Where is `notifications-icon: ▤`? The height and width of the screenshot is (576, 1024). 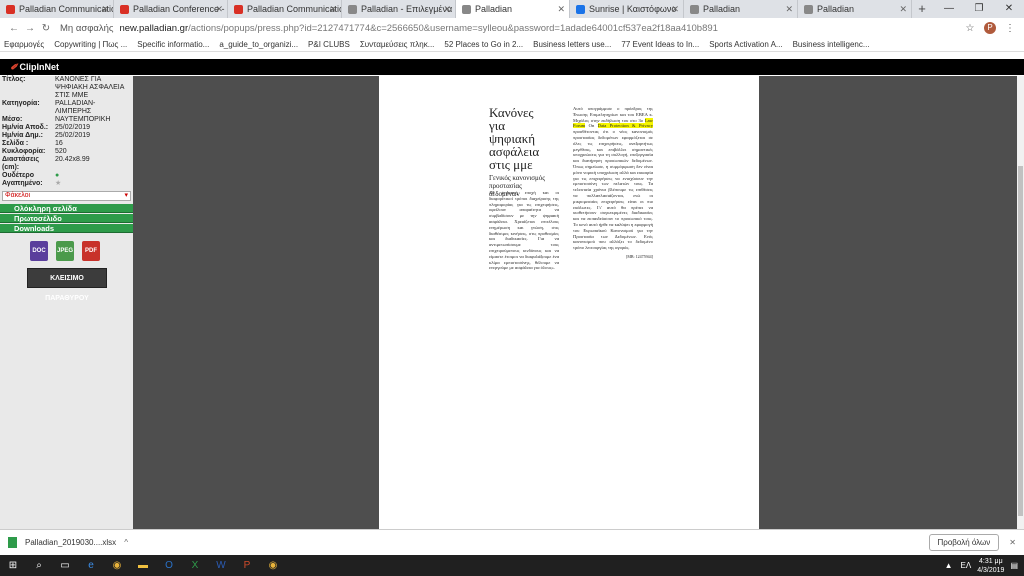 notifications-icon: ▤ is located at coordinates (1014, 565).